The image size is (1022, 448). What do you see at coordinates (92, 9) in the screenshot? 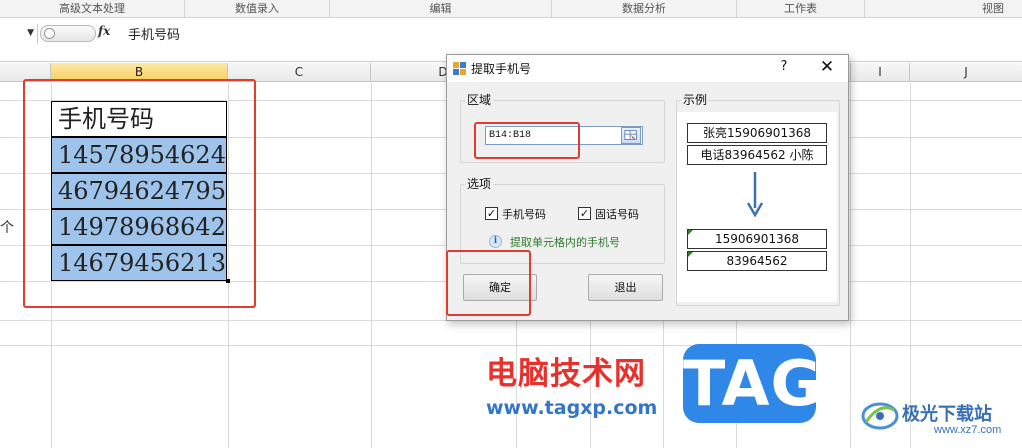
I see `ribbon-group-text-processing: 高级文本处理` at bounding box center [92, 9].